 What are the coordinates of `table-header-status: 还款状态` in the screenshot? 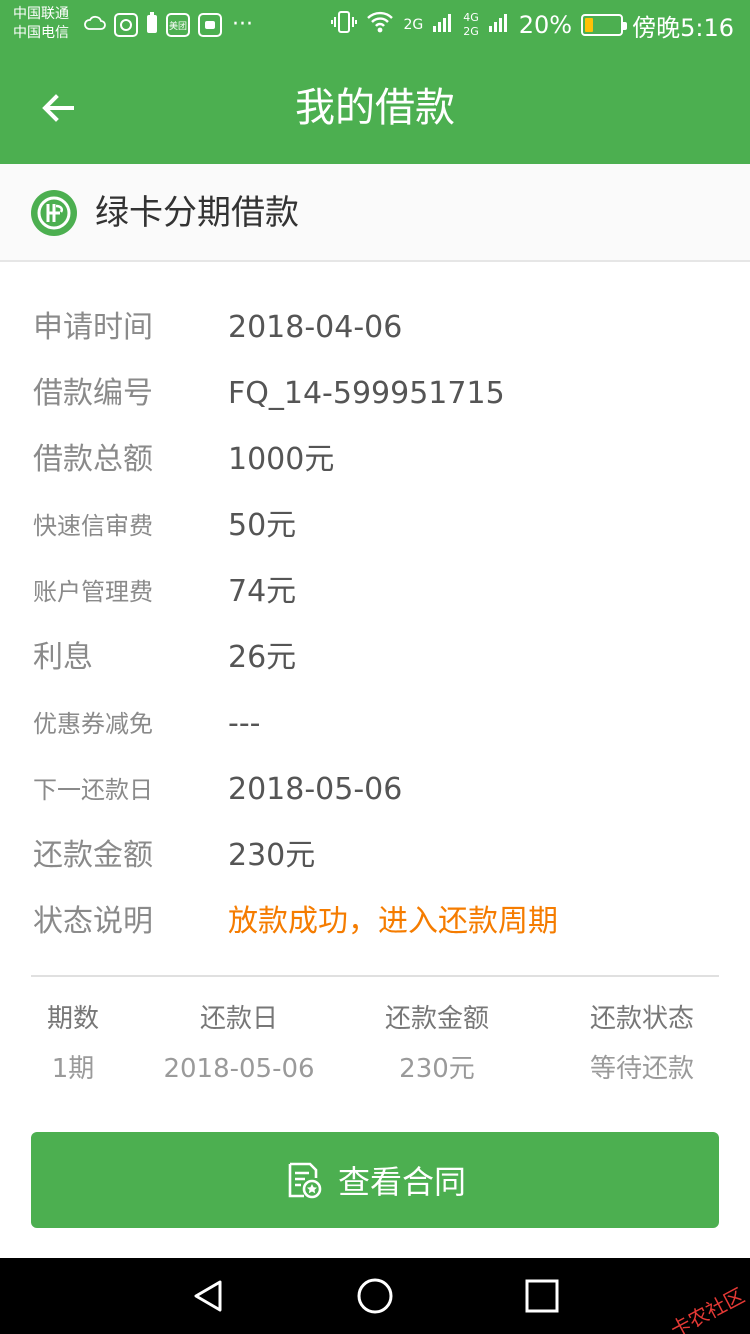 It's located at (641, 1019).